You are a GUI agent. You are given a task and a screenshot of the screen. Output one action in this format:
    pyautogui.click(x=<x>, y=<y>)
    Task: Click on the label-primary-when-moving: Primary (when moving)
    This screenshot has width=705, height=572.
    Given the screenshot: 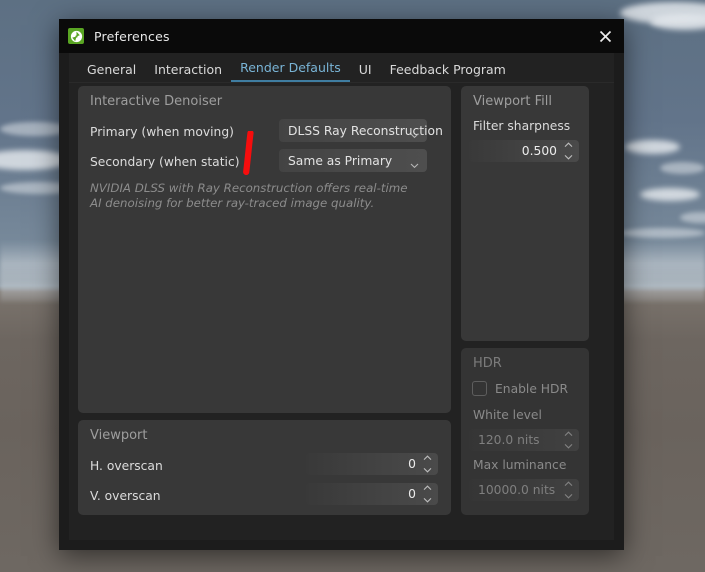 What is the action you would take?
    pyautogui.click(x=162, y=132)
    